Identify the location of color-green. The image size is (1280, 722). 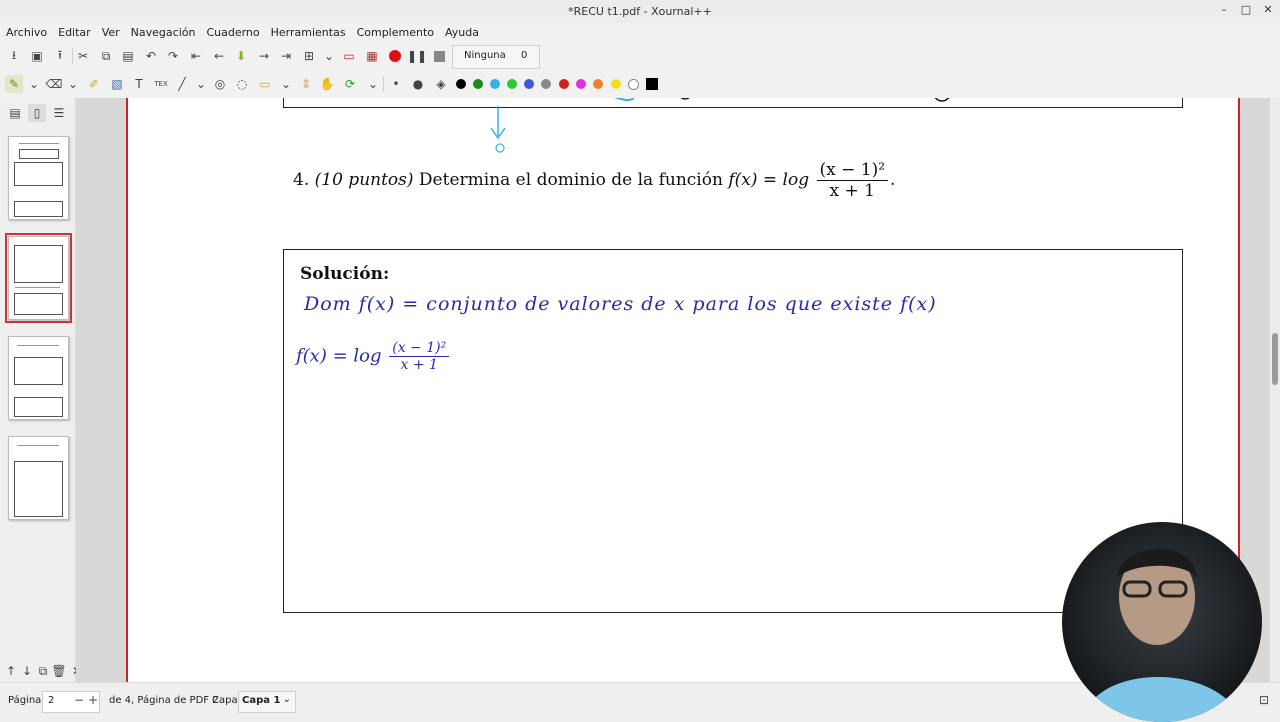
(478, 84).